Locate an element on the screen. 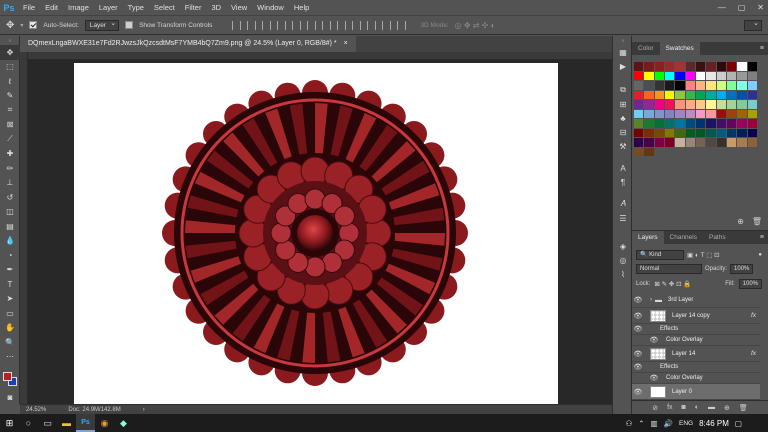 This screenshot has width=768, height=432. task-view-icon: ▭ is located at coordinates (47, 423).